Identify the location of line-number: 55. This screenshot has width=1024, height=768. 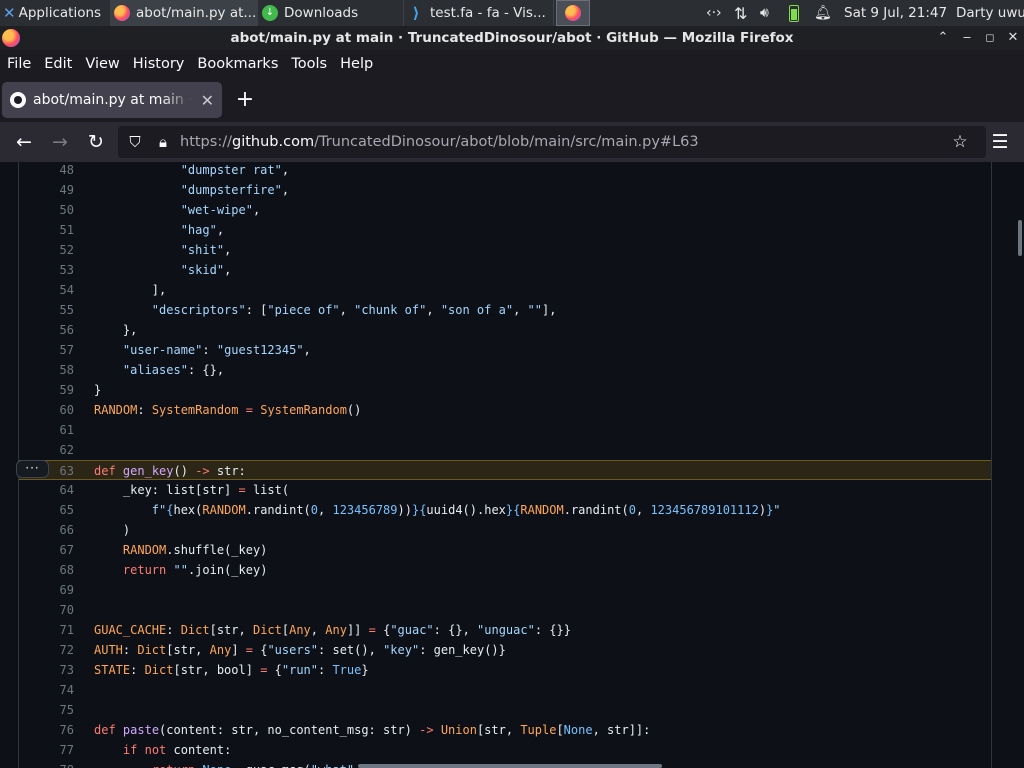
(46, 310).